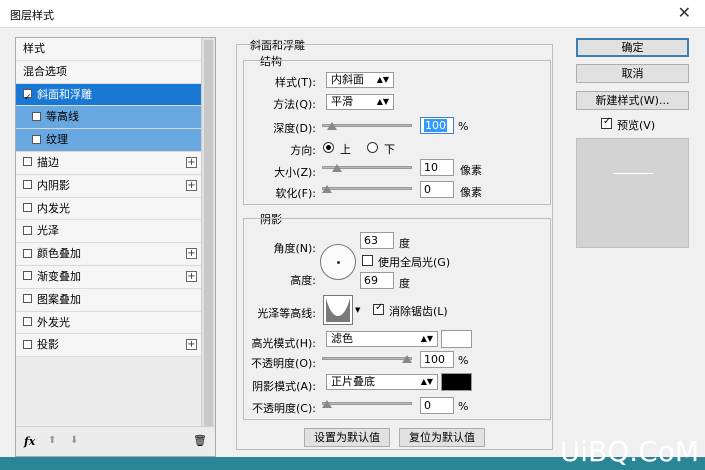 The width and height of the screenshot is (705, 470). I want to click on angle-input: 63, so click(377, 240).